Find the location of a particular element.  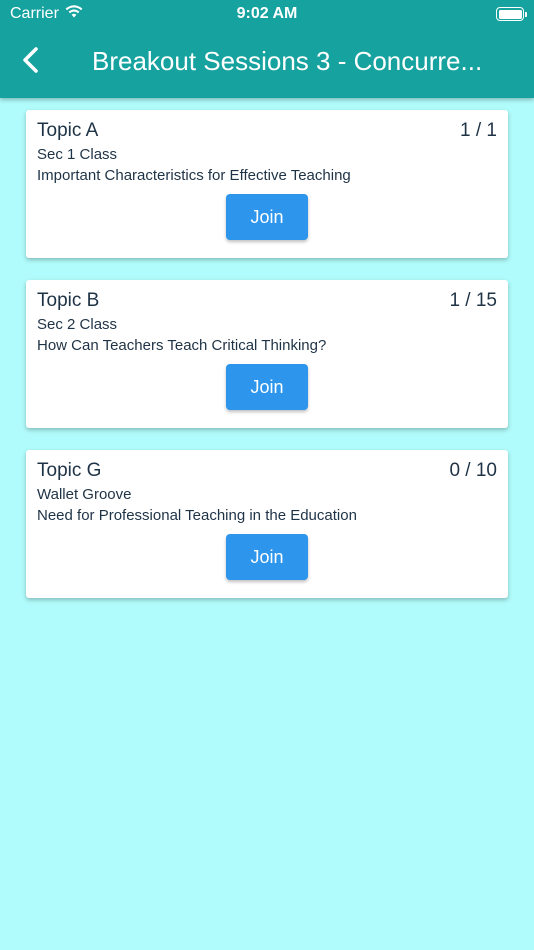

status-time: 9:02 AM is located at coordinates (267, 13).